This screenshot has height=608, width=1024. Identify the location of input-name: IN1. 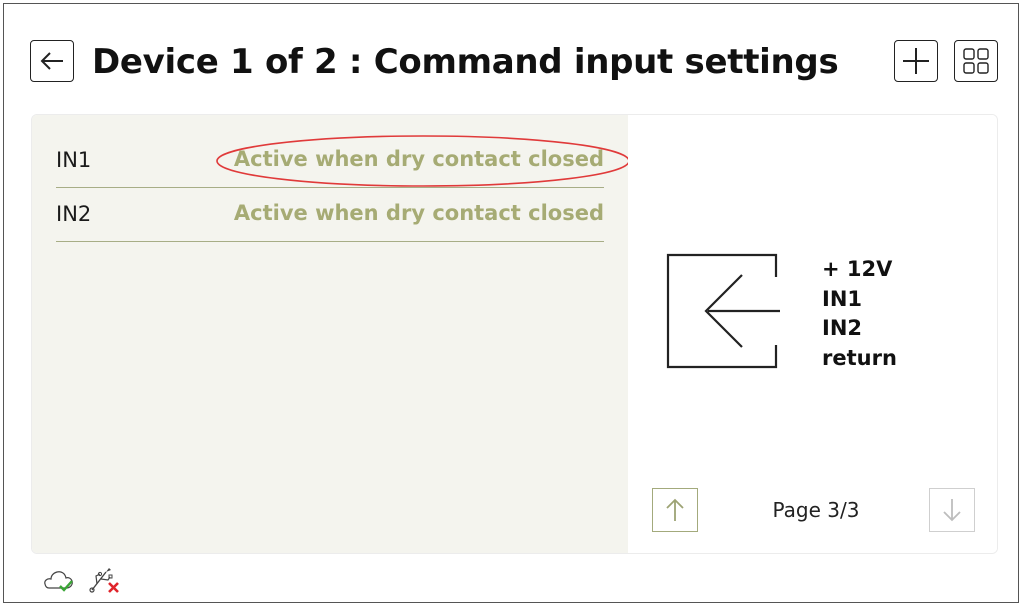
(74, 160).